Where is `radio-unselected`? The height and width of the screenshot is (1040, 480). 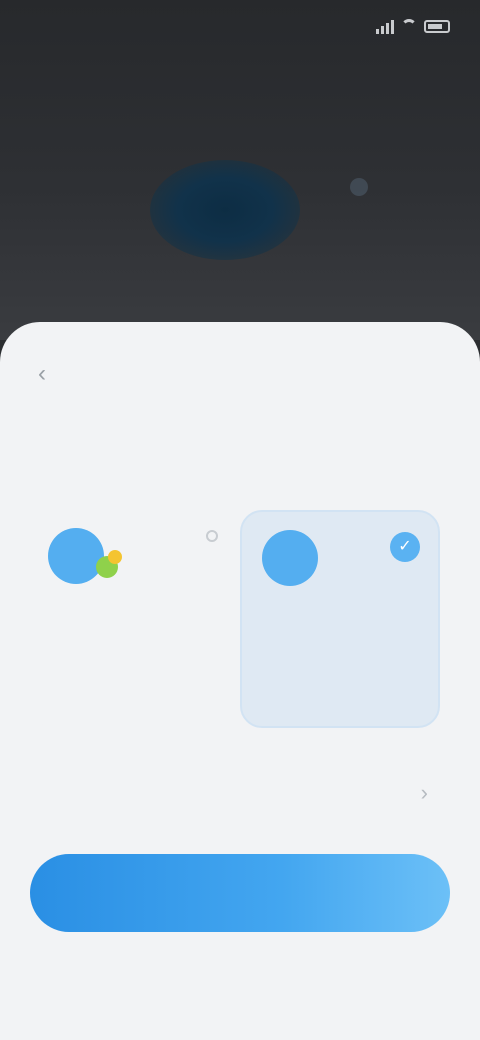
radio-unselected is located at coordinates (212, 536).